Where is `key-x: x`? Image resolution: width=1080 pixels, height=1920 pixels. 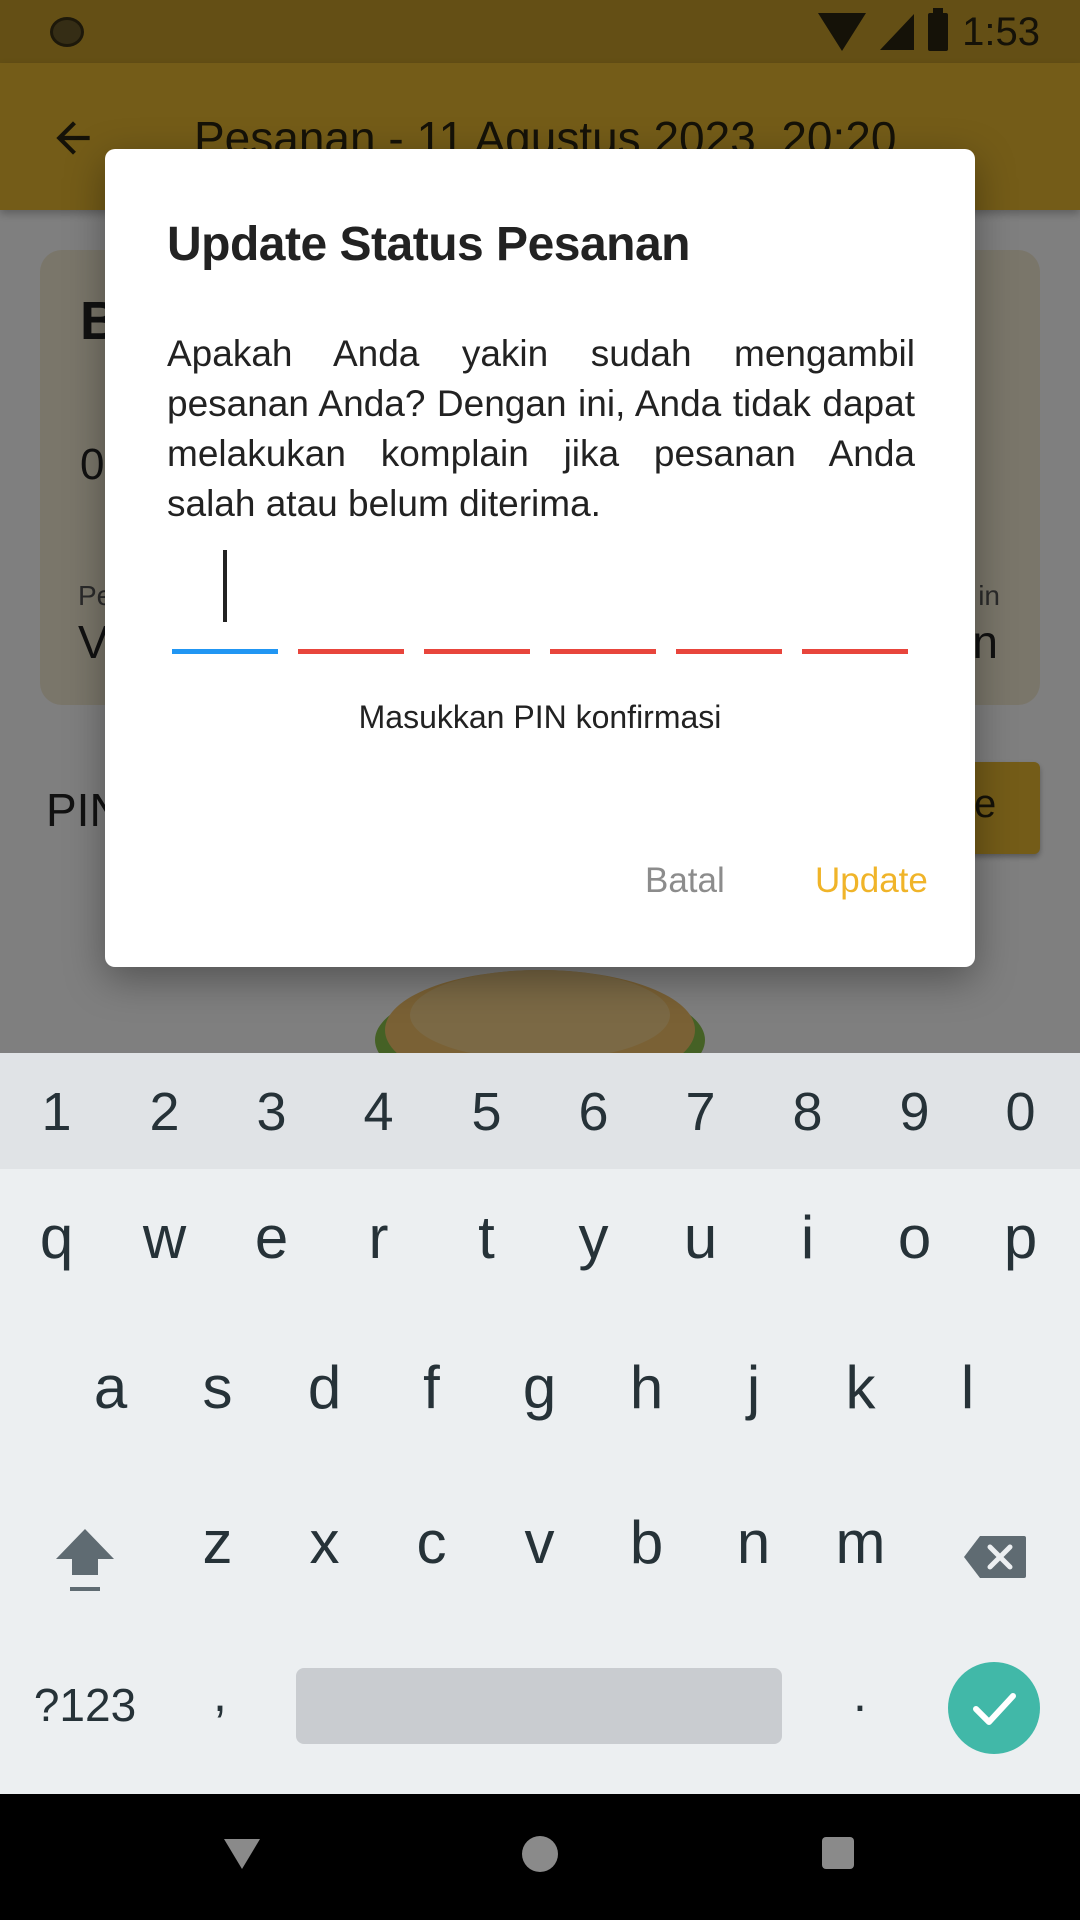
key-x: x is located at coordinates (324, 1542).